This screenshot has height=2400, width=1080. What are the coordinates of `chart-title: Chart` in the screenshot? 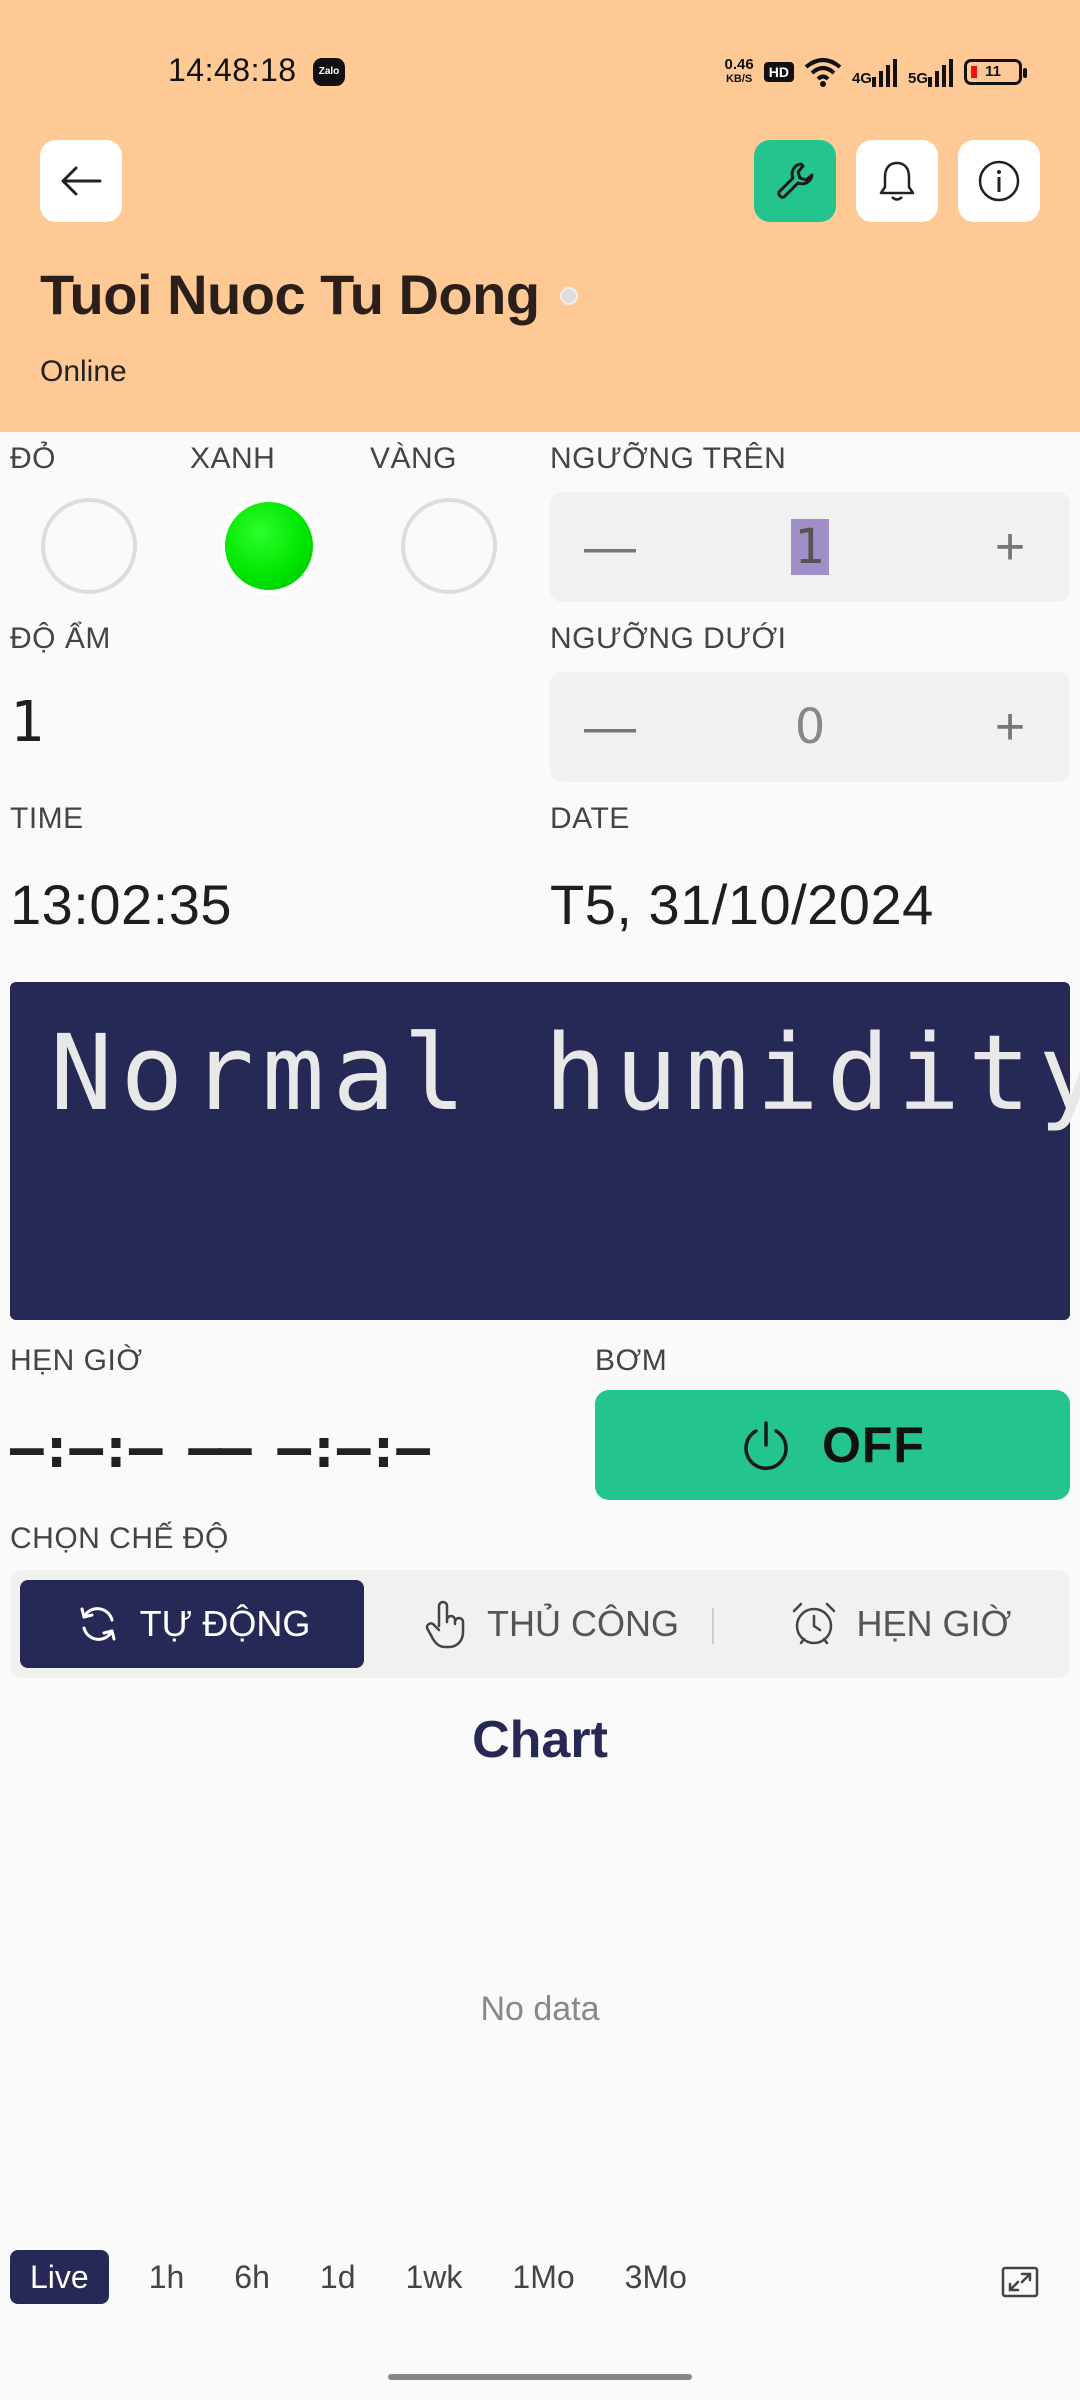 It's located at (540, 1740).